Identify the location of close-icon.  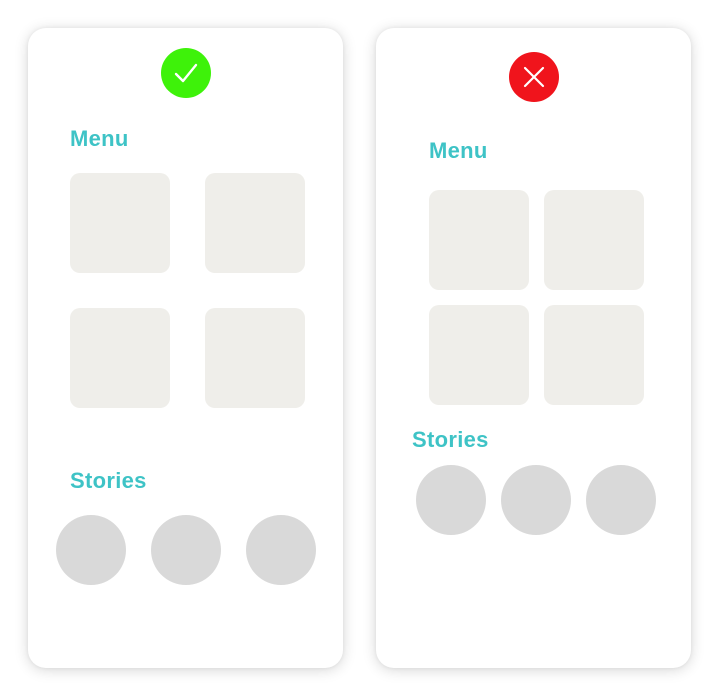
(534, 77).